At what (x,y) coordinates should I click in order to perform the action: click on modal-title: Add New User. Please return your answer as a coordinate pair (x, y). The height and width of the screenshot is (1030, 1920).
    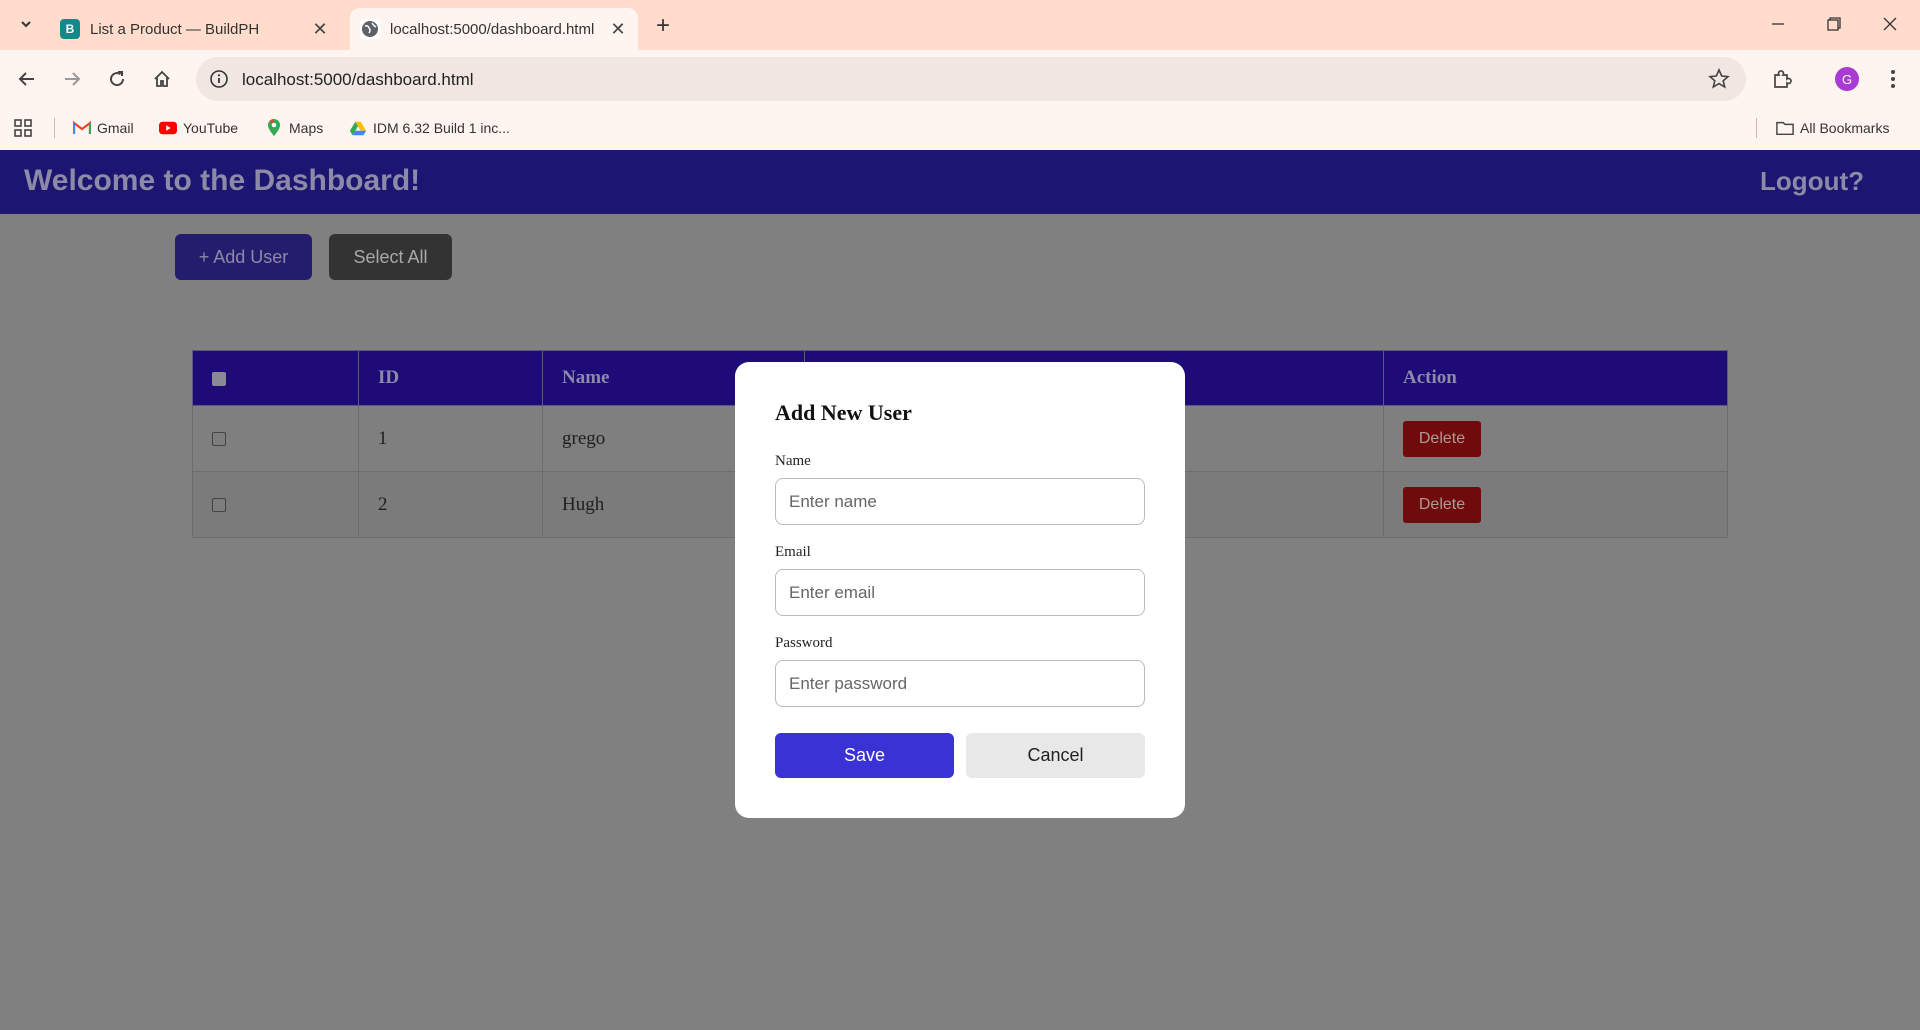
    Looking at the image, I should click on (843, 412).